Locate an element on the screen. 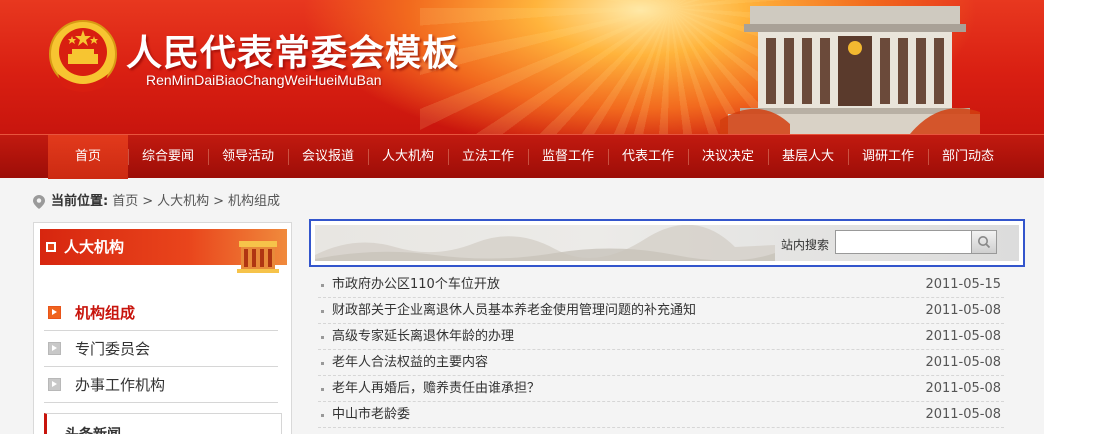  site-subtitle: RenMinDaiBiaoChangWeiHueiMuBan is located at coordinates (264, 80).